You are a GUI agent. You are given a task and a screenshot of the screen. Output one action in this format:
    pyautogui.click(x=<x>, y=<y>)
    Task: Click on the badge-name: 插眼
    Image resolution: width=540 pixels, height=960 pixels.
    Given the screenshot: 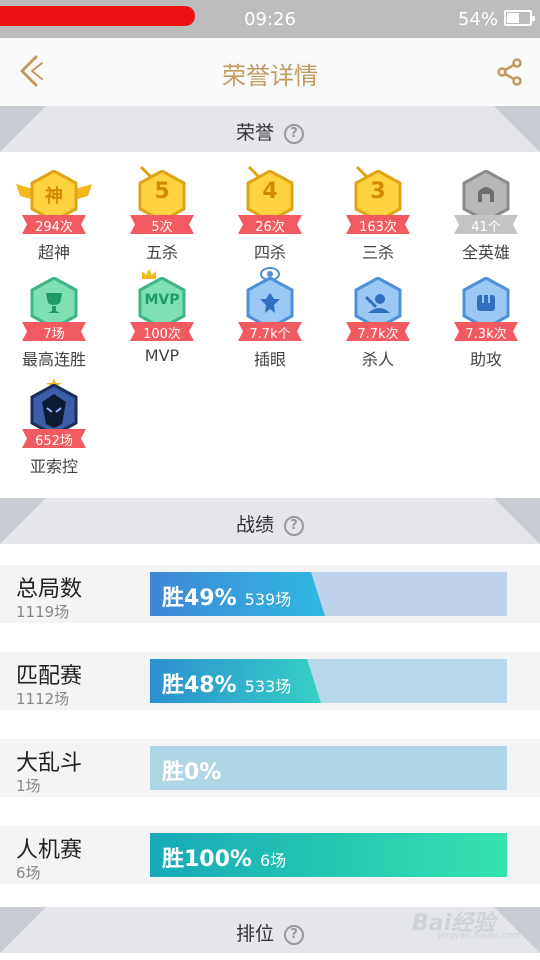 What is the action you would take?
    pyautogui.click(x=269, y=359)
    